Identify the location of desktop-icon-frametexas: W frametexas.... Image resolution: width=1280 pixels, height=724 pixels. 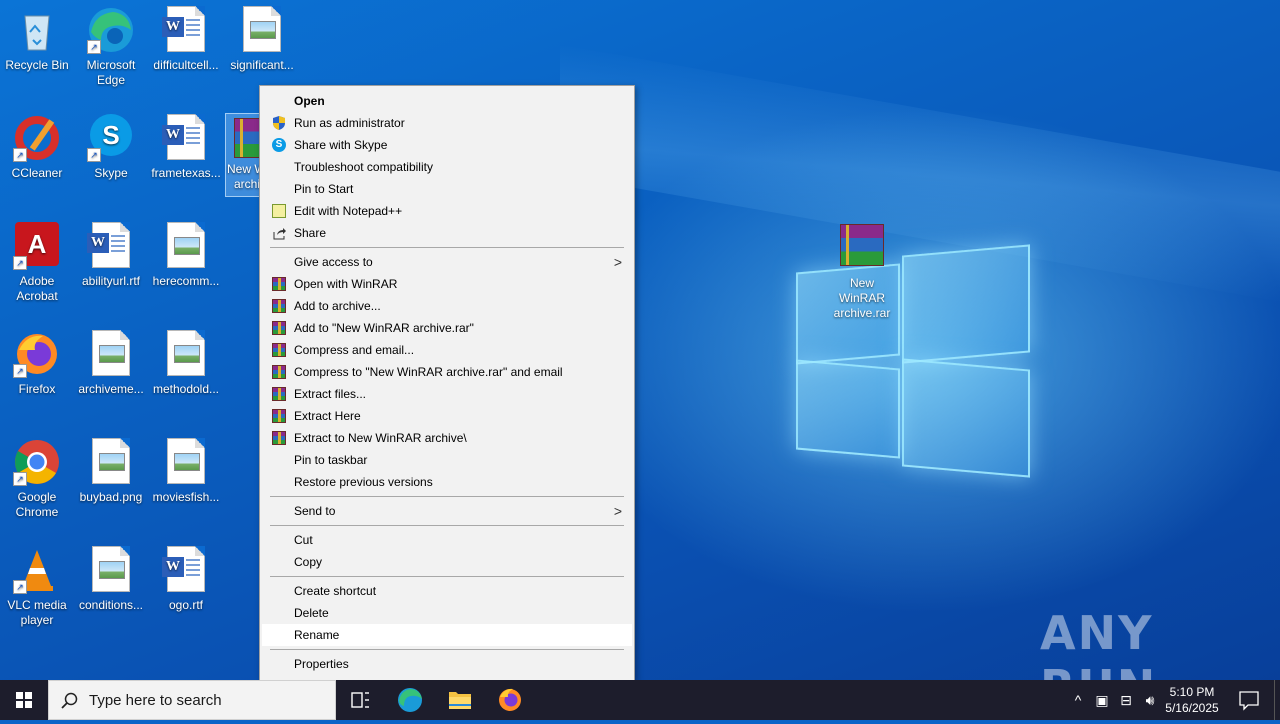
(186, 147).